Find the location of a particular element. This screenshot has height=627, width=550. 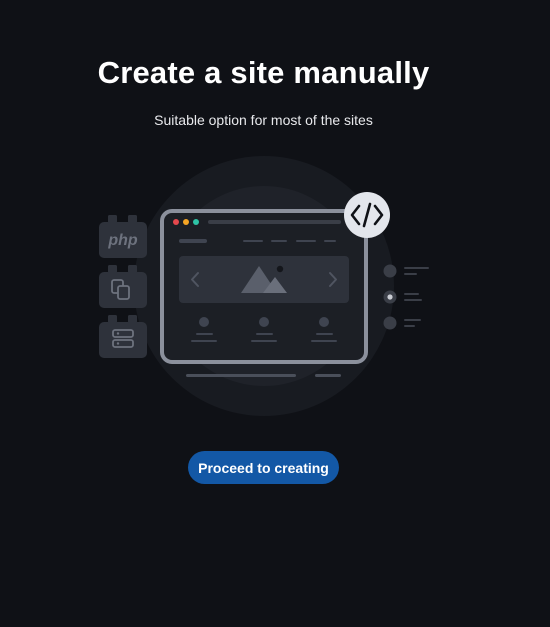

window-shadow-lines is located at coordinates (263, 375).